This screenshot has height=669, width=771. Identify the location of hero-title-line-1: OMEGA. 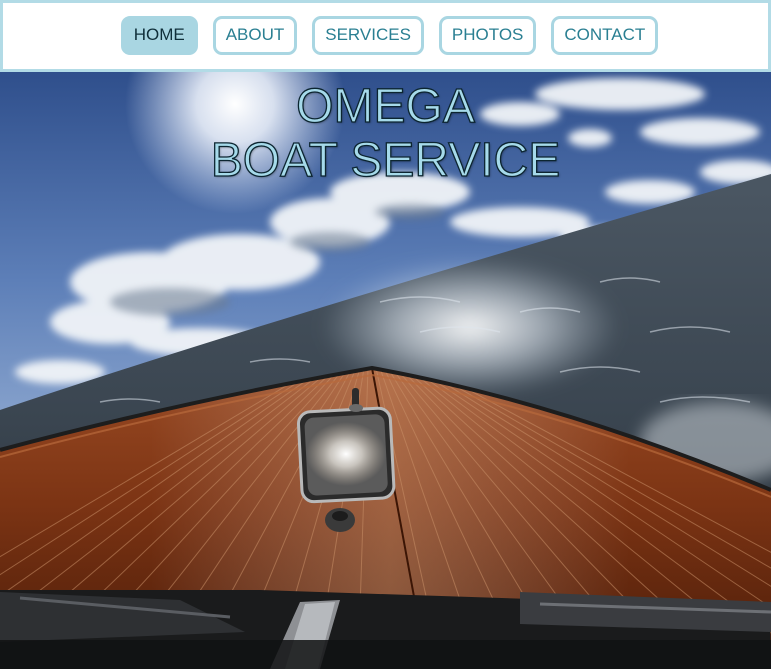
(386, 106).